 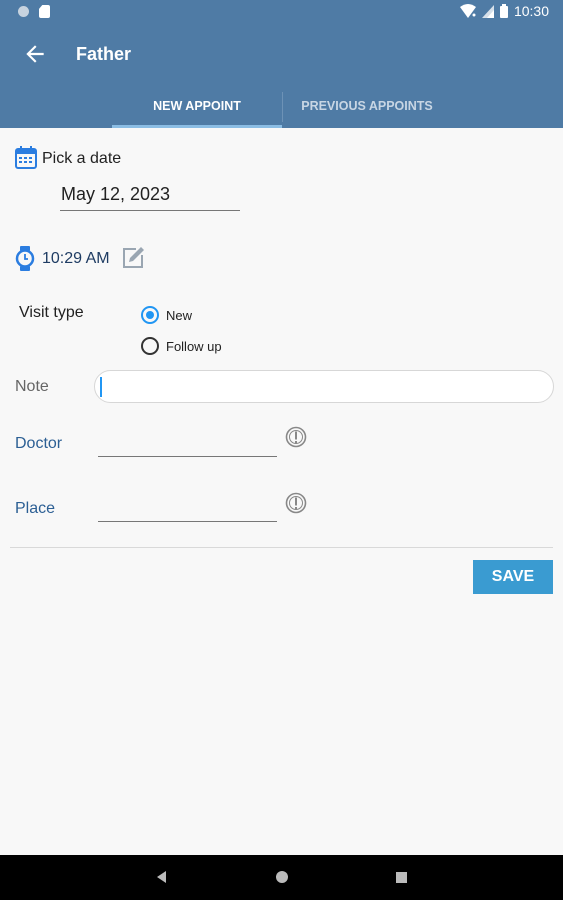 What do you see at coordinates (35, 508) in the screenshot?
I see `place-label: Place` at bounding box center [35, 508].